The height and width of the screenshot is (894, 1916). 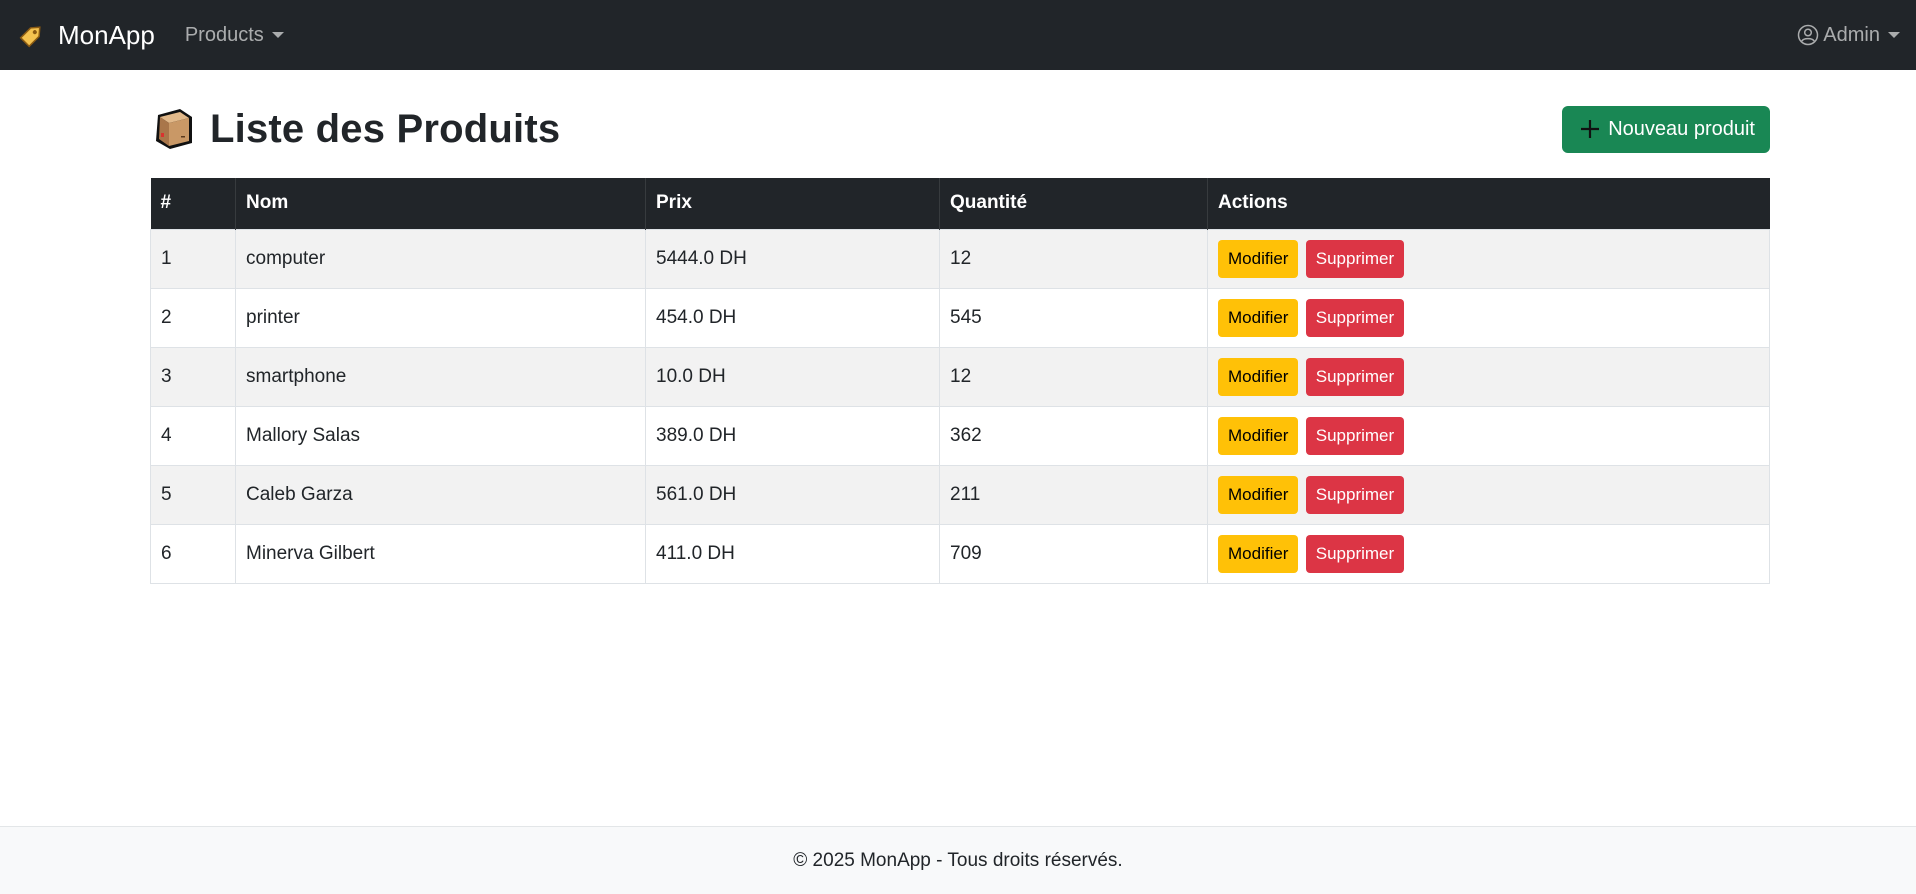 What do you see at coordinates (792, 376) in the screenshot?
I see `cell-prix: 10.0 DH` at bounding box center [792, 376].